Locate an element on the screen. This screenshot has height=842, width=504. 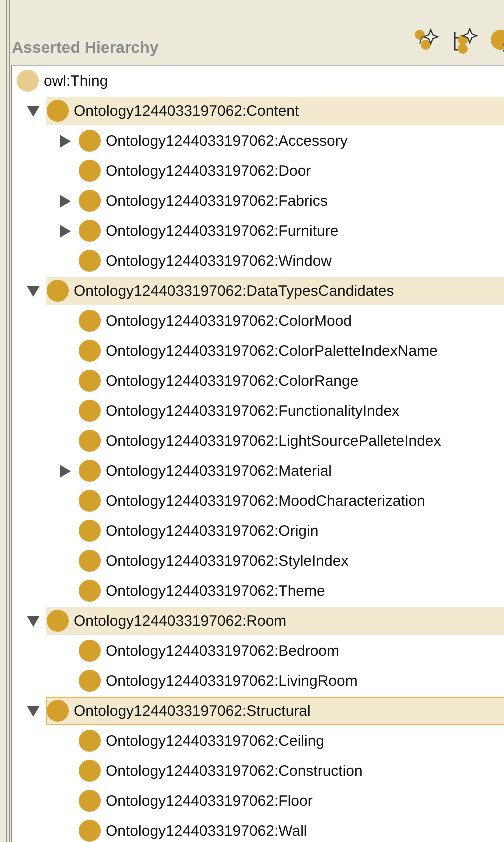
tree-item: Ontology1244033197062:Structural is located at coordinates (275, 711).